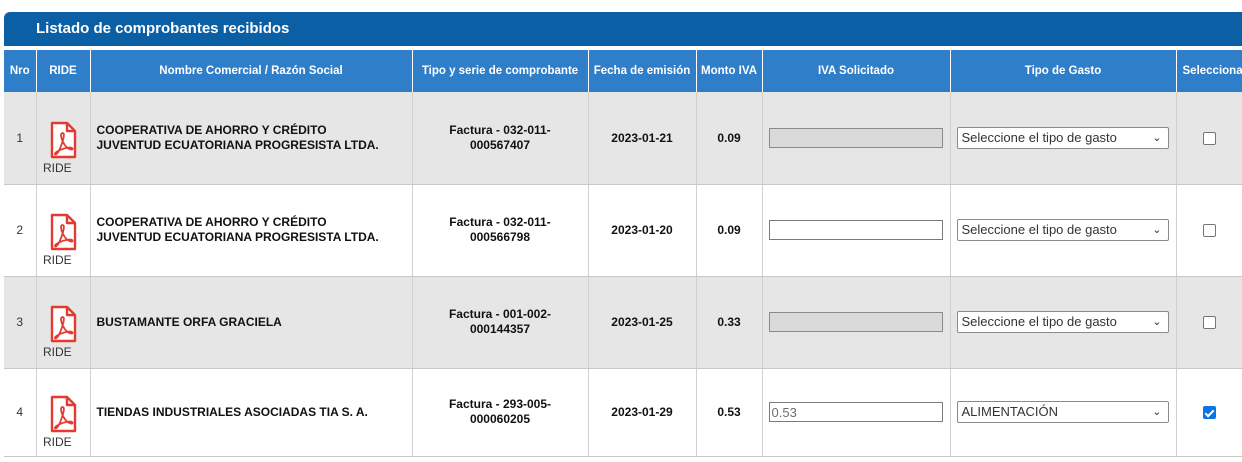  What do you see at coordinates (642, 322) in the screenshot?
I see `fecha-emision: 2023-01-25` at bounding box center [642, 322].